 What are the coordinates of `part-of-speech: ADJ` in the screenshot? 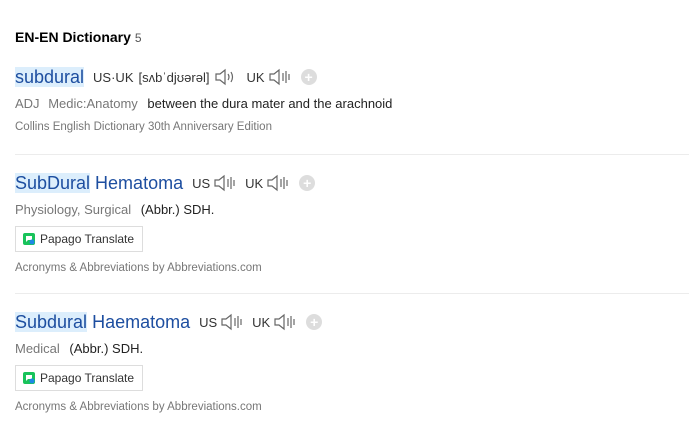 It's located at (27, 103).